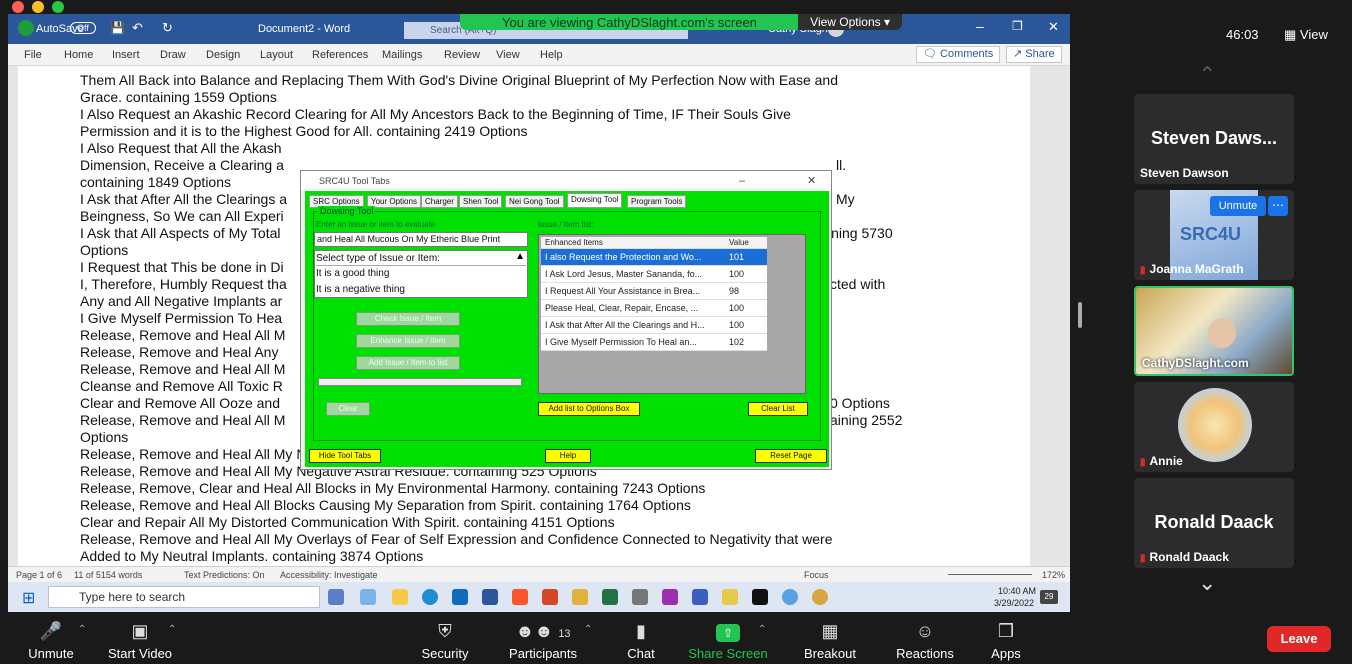  What do you see at coordinates (126, 55) in the screenshot?
I see `menu-insert: Insert` at bounding box center [126, 55].